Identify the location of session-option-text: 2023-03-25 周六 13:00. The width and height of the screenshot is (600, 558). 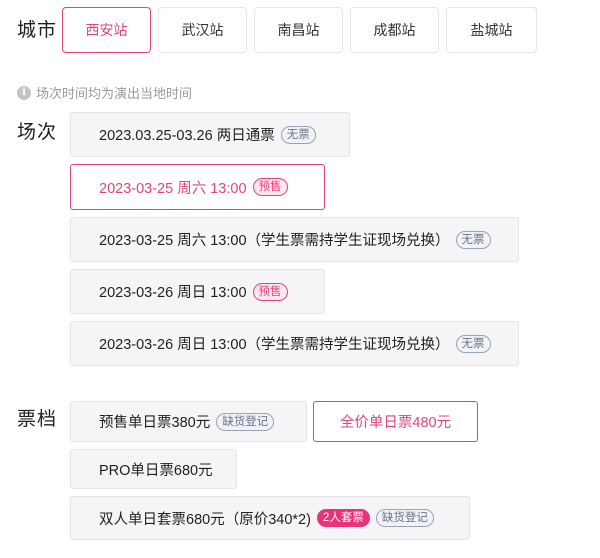
(173, 188).